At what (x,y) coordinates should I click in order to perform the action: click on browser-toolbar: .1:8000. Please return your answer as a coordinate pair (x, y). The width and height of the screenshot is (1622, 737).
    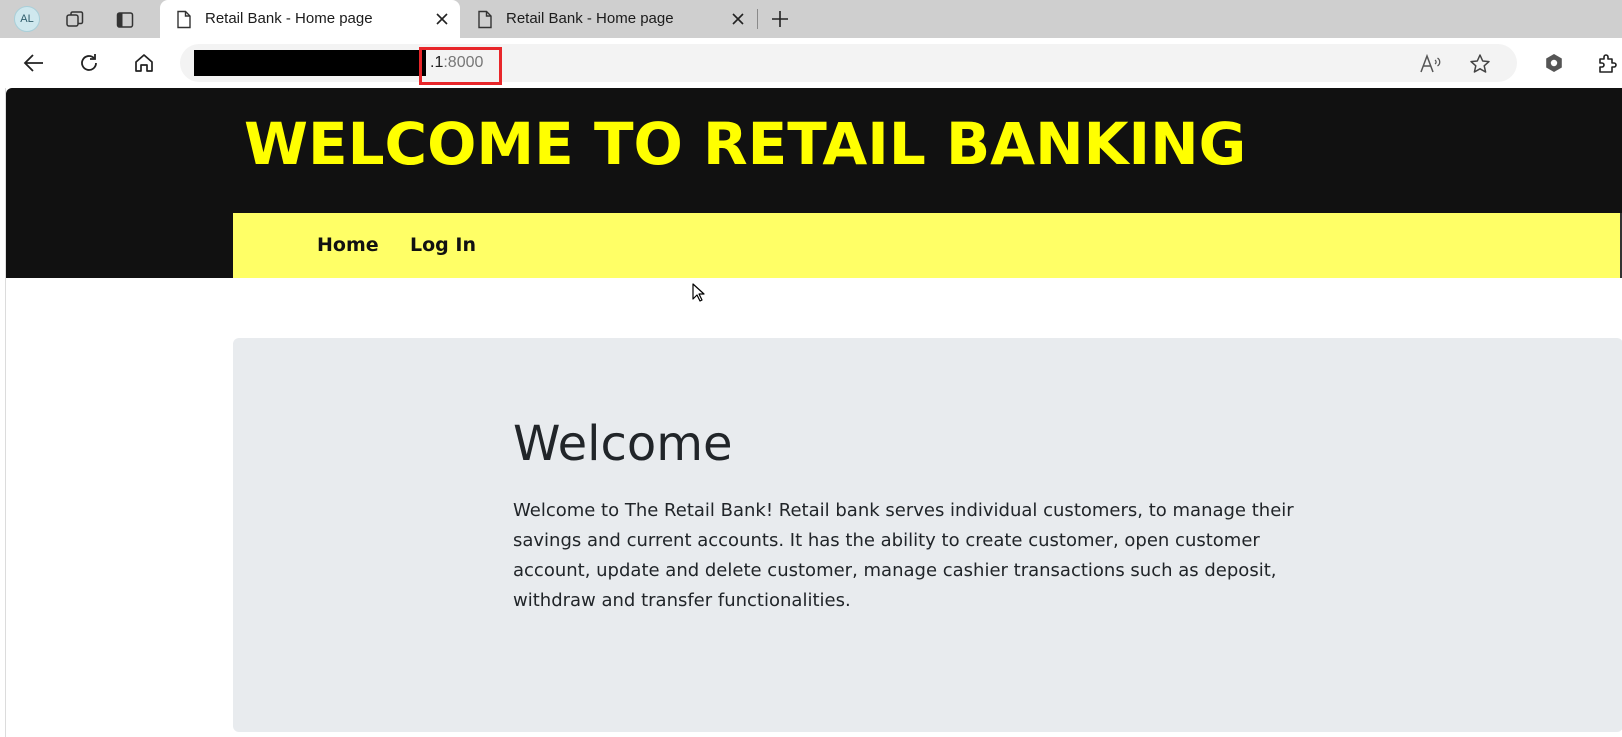
    Looking at the image, I should click on (811, 63).